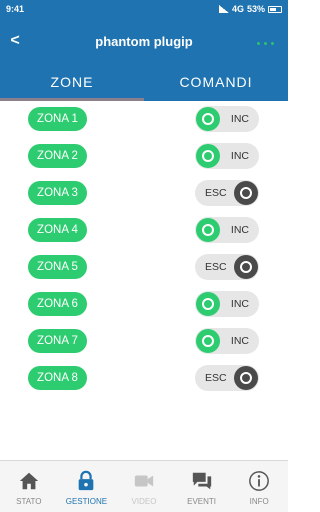 The image size is (320, 512). What do you see at coordinates (29, 501) in the screenshot?
I see `nav-label: STATO` at bounding box center [29, 501].